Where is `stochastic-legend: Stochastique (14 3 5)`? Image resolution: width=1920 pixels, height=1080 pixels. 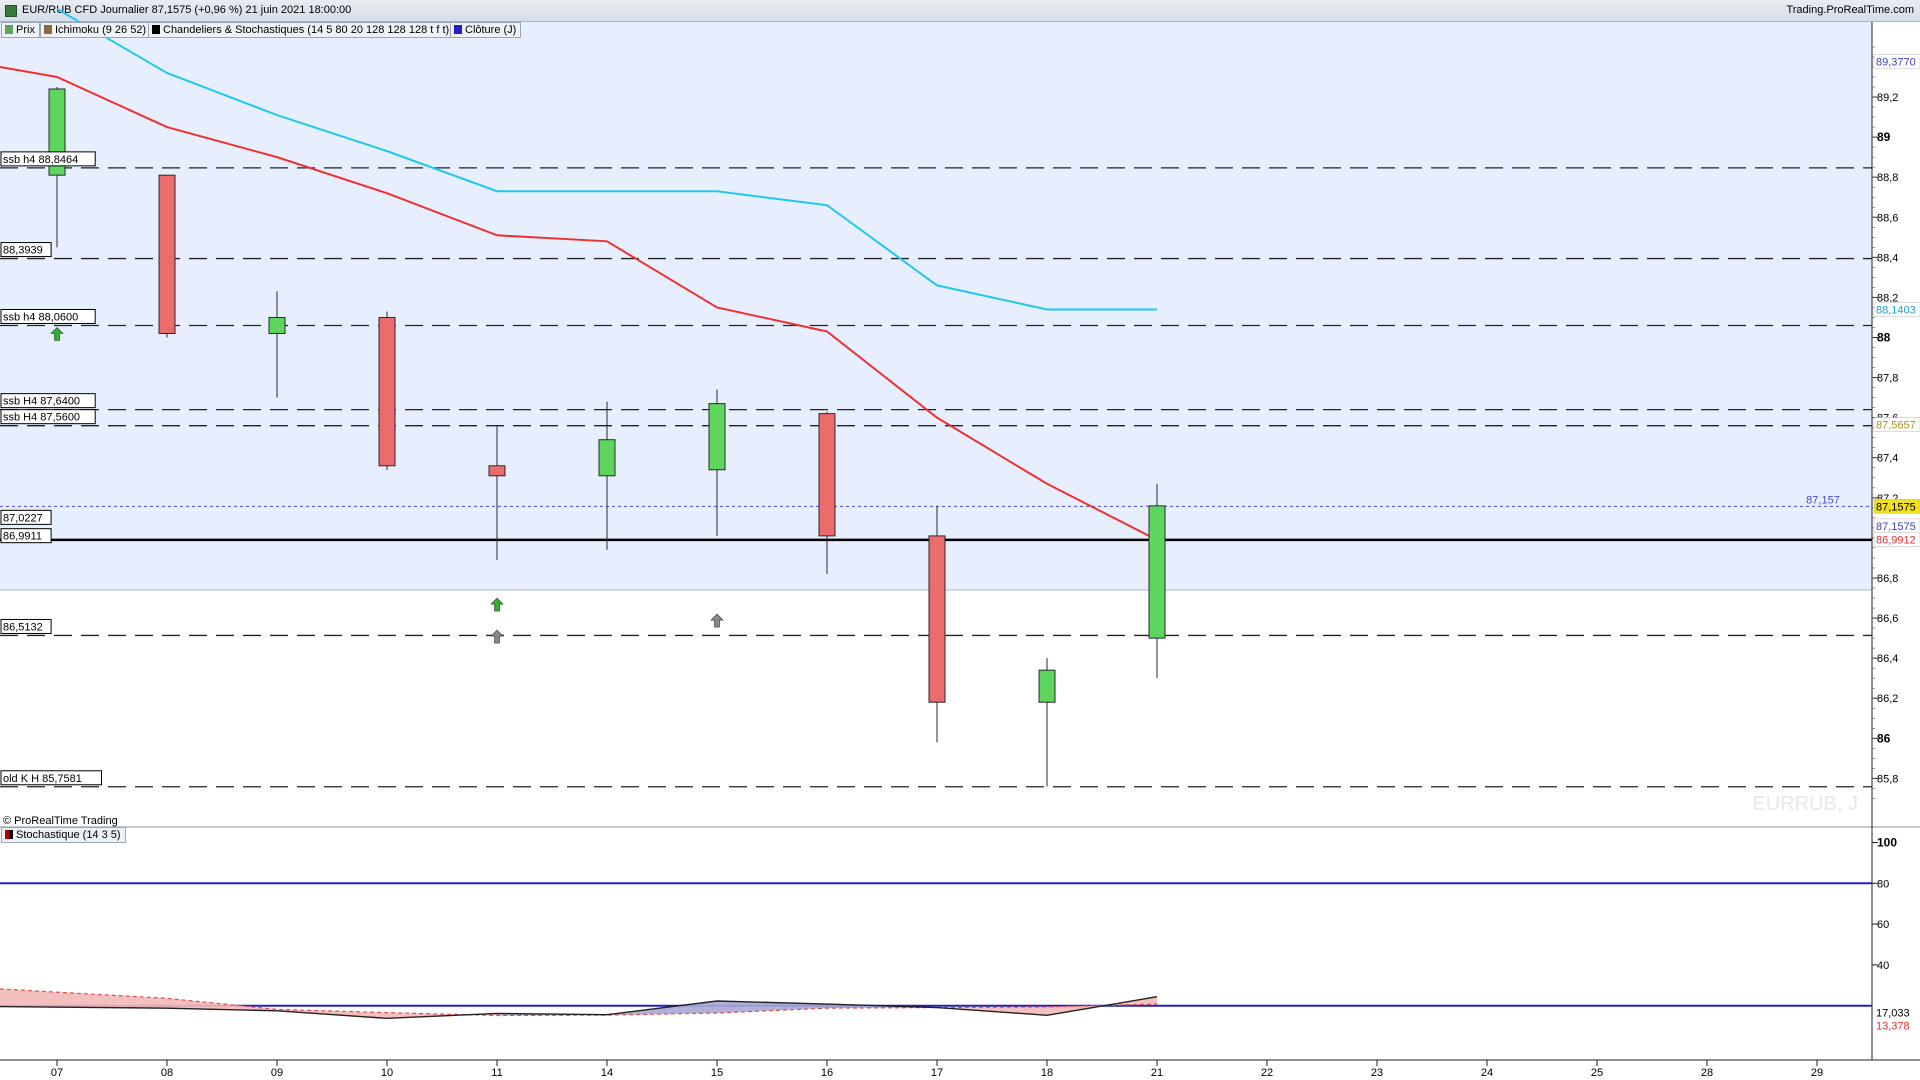
stochastic-legend: Stochastique (14 3 5) is located at coordinates (63, 835).